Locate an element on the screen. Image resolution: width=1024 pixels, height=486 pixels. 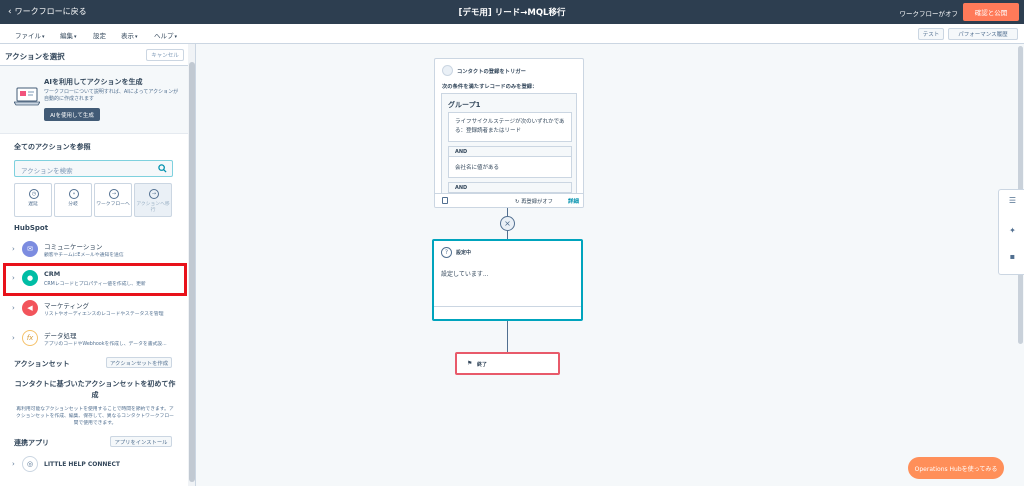
crm-highlight-box is located at coordinates (95, 279).